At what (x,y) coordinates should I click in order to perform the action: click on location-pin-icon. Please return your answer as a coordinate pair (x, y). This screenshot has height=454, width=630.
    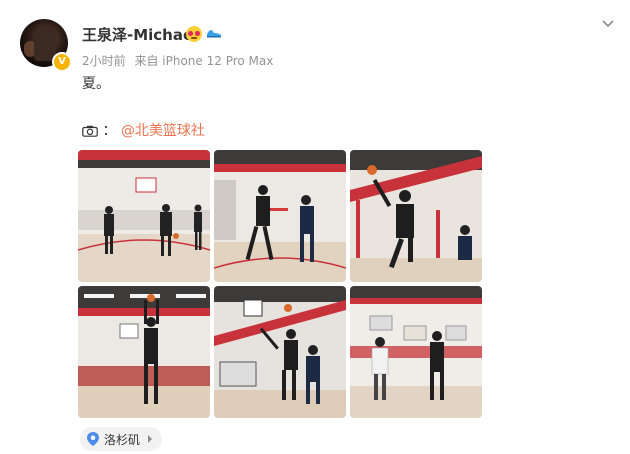
    Looking at the image, I should click on (93, 439).